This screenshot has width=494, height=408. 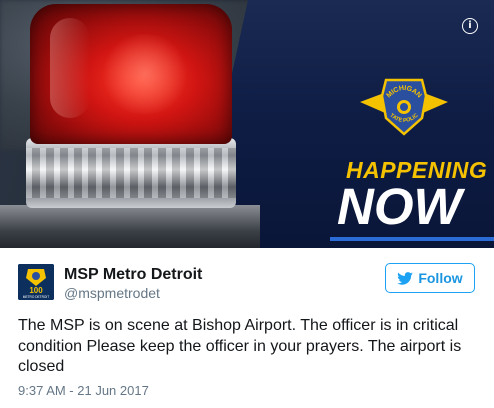 I want to click on twitter-bird-icon, so click(x=405, y=278).